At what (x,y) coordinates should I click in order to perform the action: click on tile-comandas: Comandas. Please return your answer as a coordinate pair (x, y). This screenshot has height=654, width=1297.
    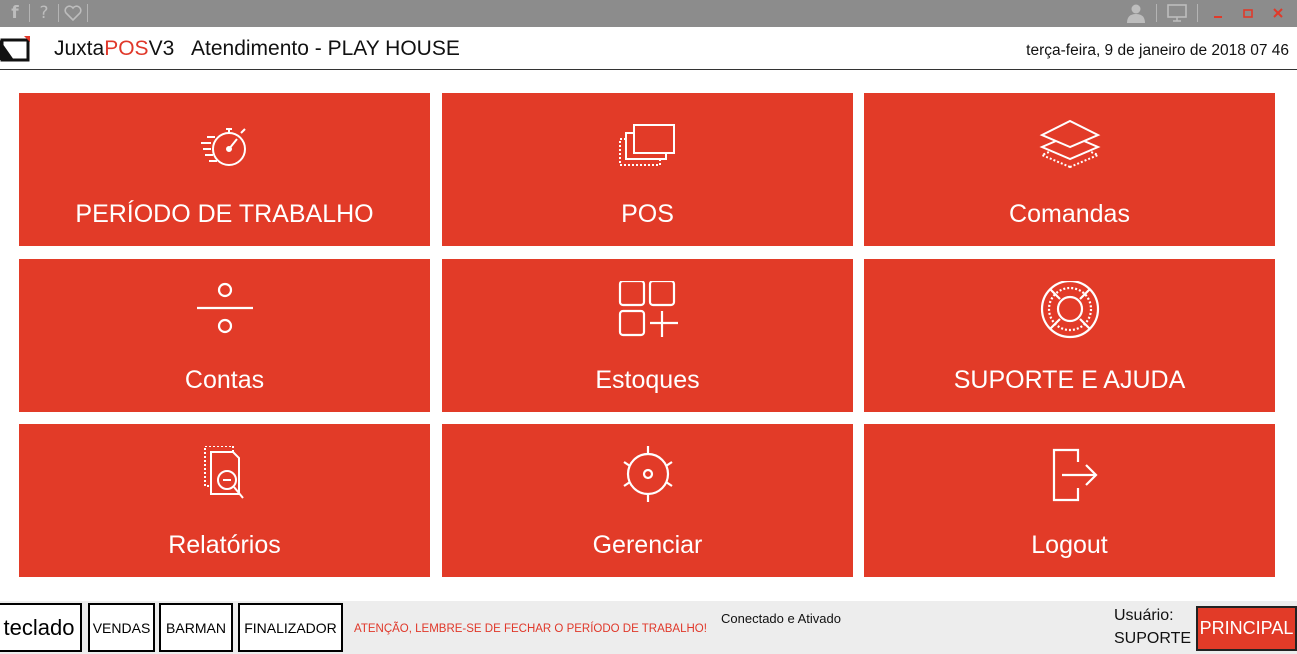
    Looking at the image, I should click on (1069, 169).